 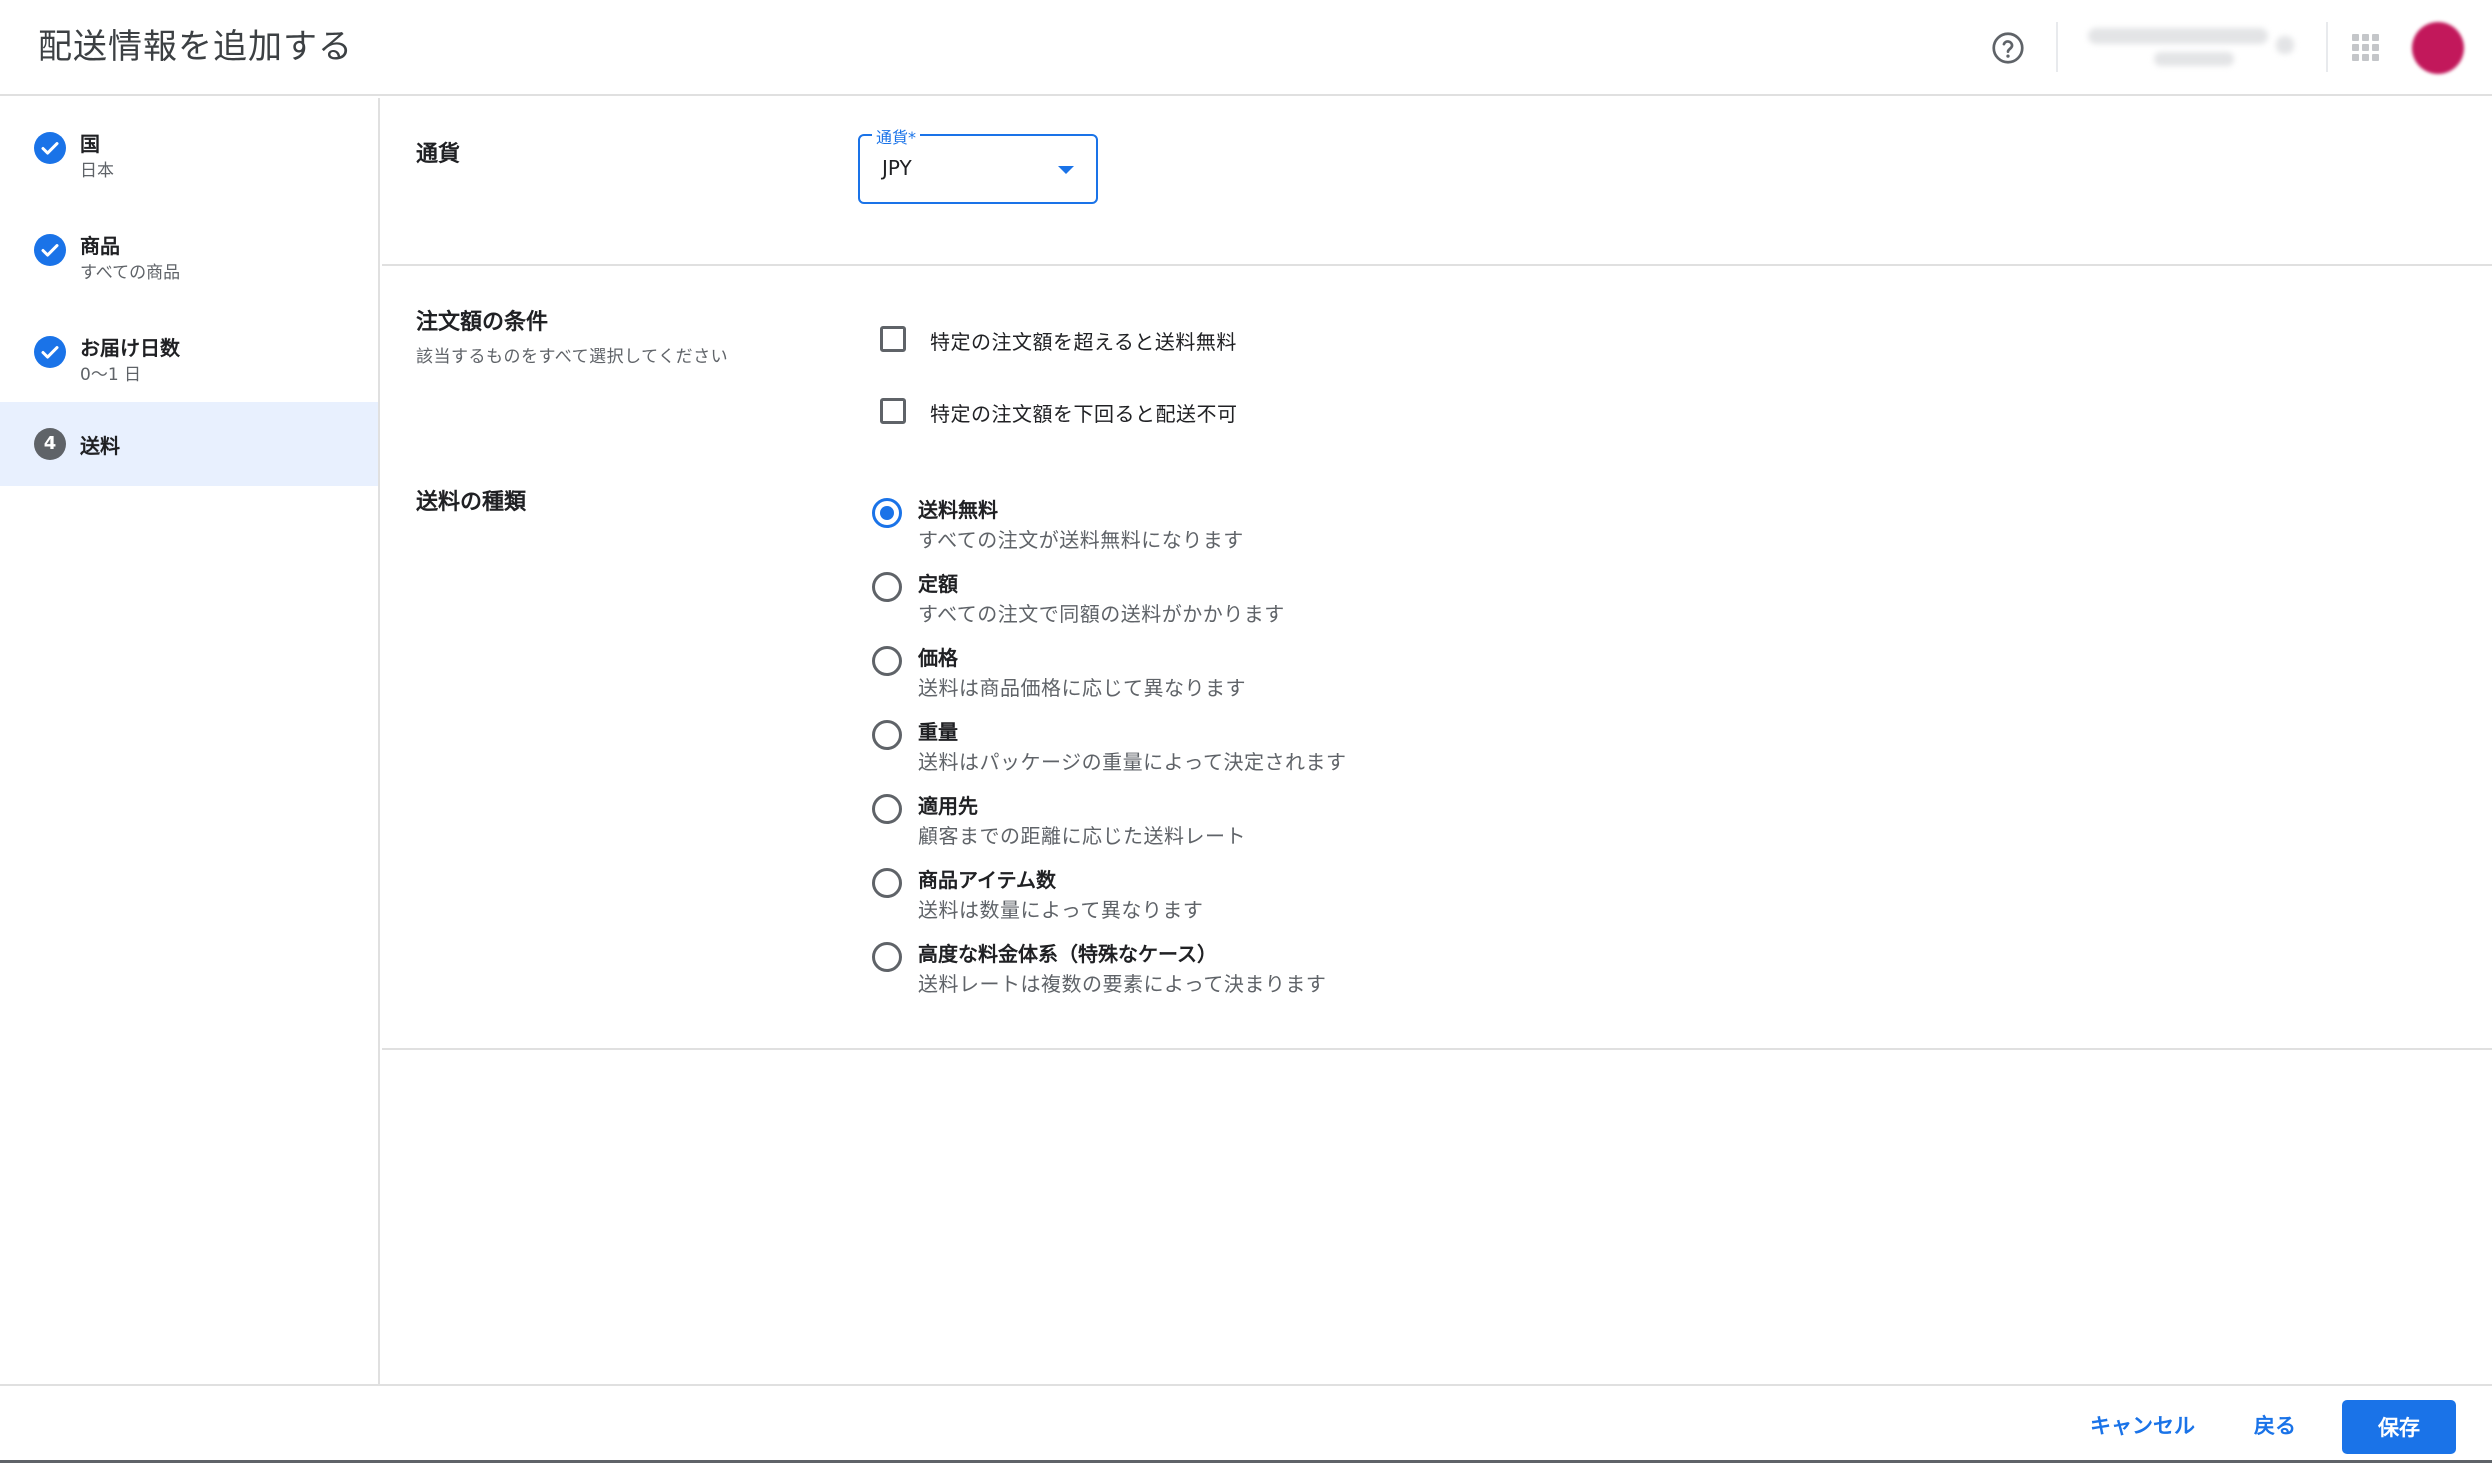 What do you see at coordinates (938, 732) in the screenshot?
I see `radio-title: 重量` at bounding box center [938, 732].